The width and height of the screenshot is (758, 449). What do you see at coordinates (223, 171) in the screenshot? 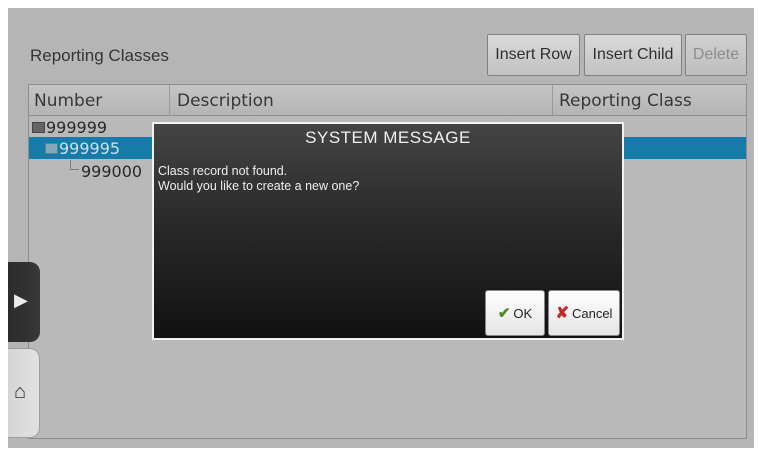
I see `dialog-message-line: Class record not found.` at bounding box center [223, 171].